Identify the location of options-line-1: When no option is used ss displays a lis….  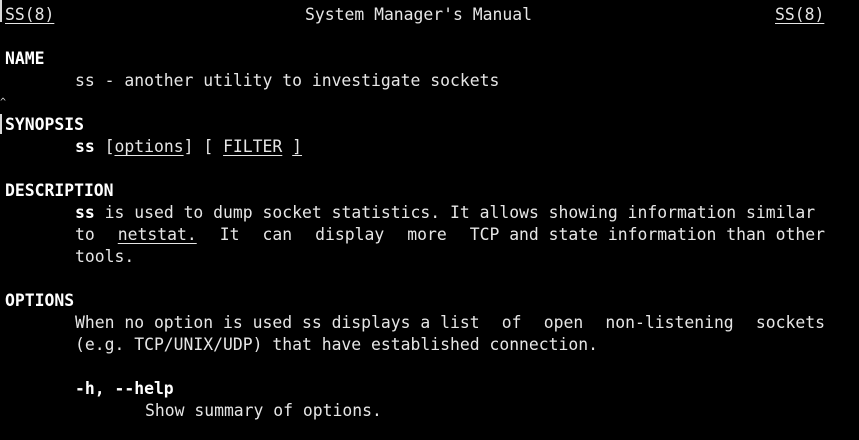
(450, 323).